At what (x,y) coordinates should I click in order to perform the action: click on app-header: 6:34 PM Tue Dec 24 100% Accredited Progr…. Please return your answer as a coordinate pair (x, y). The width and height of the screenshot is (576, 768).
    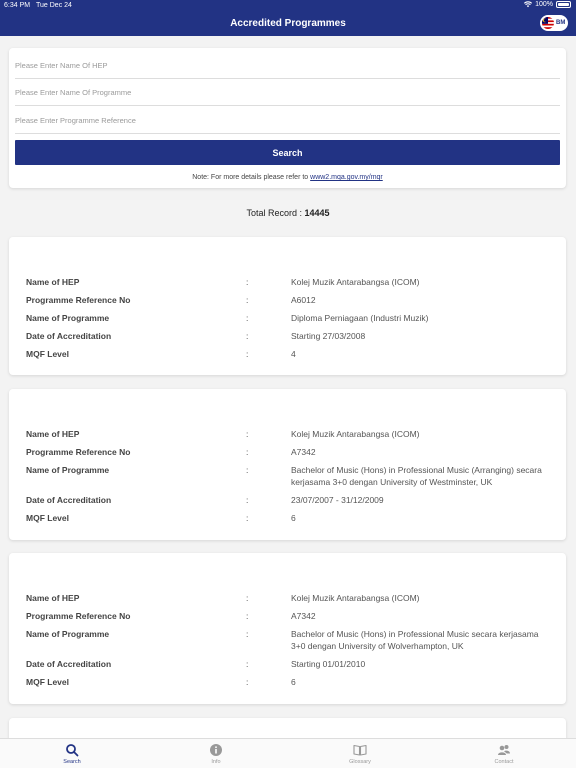
    Looking at the image, I should click on (288, 18).